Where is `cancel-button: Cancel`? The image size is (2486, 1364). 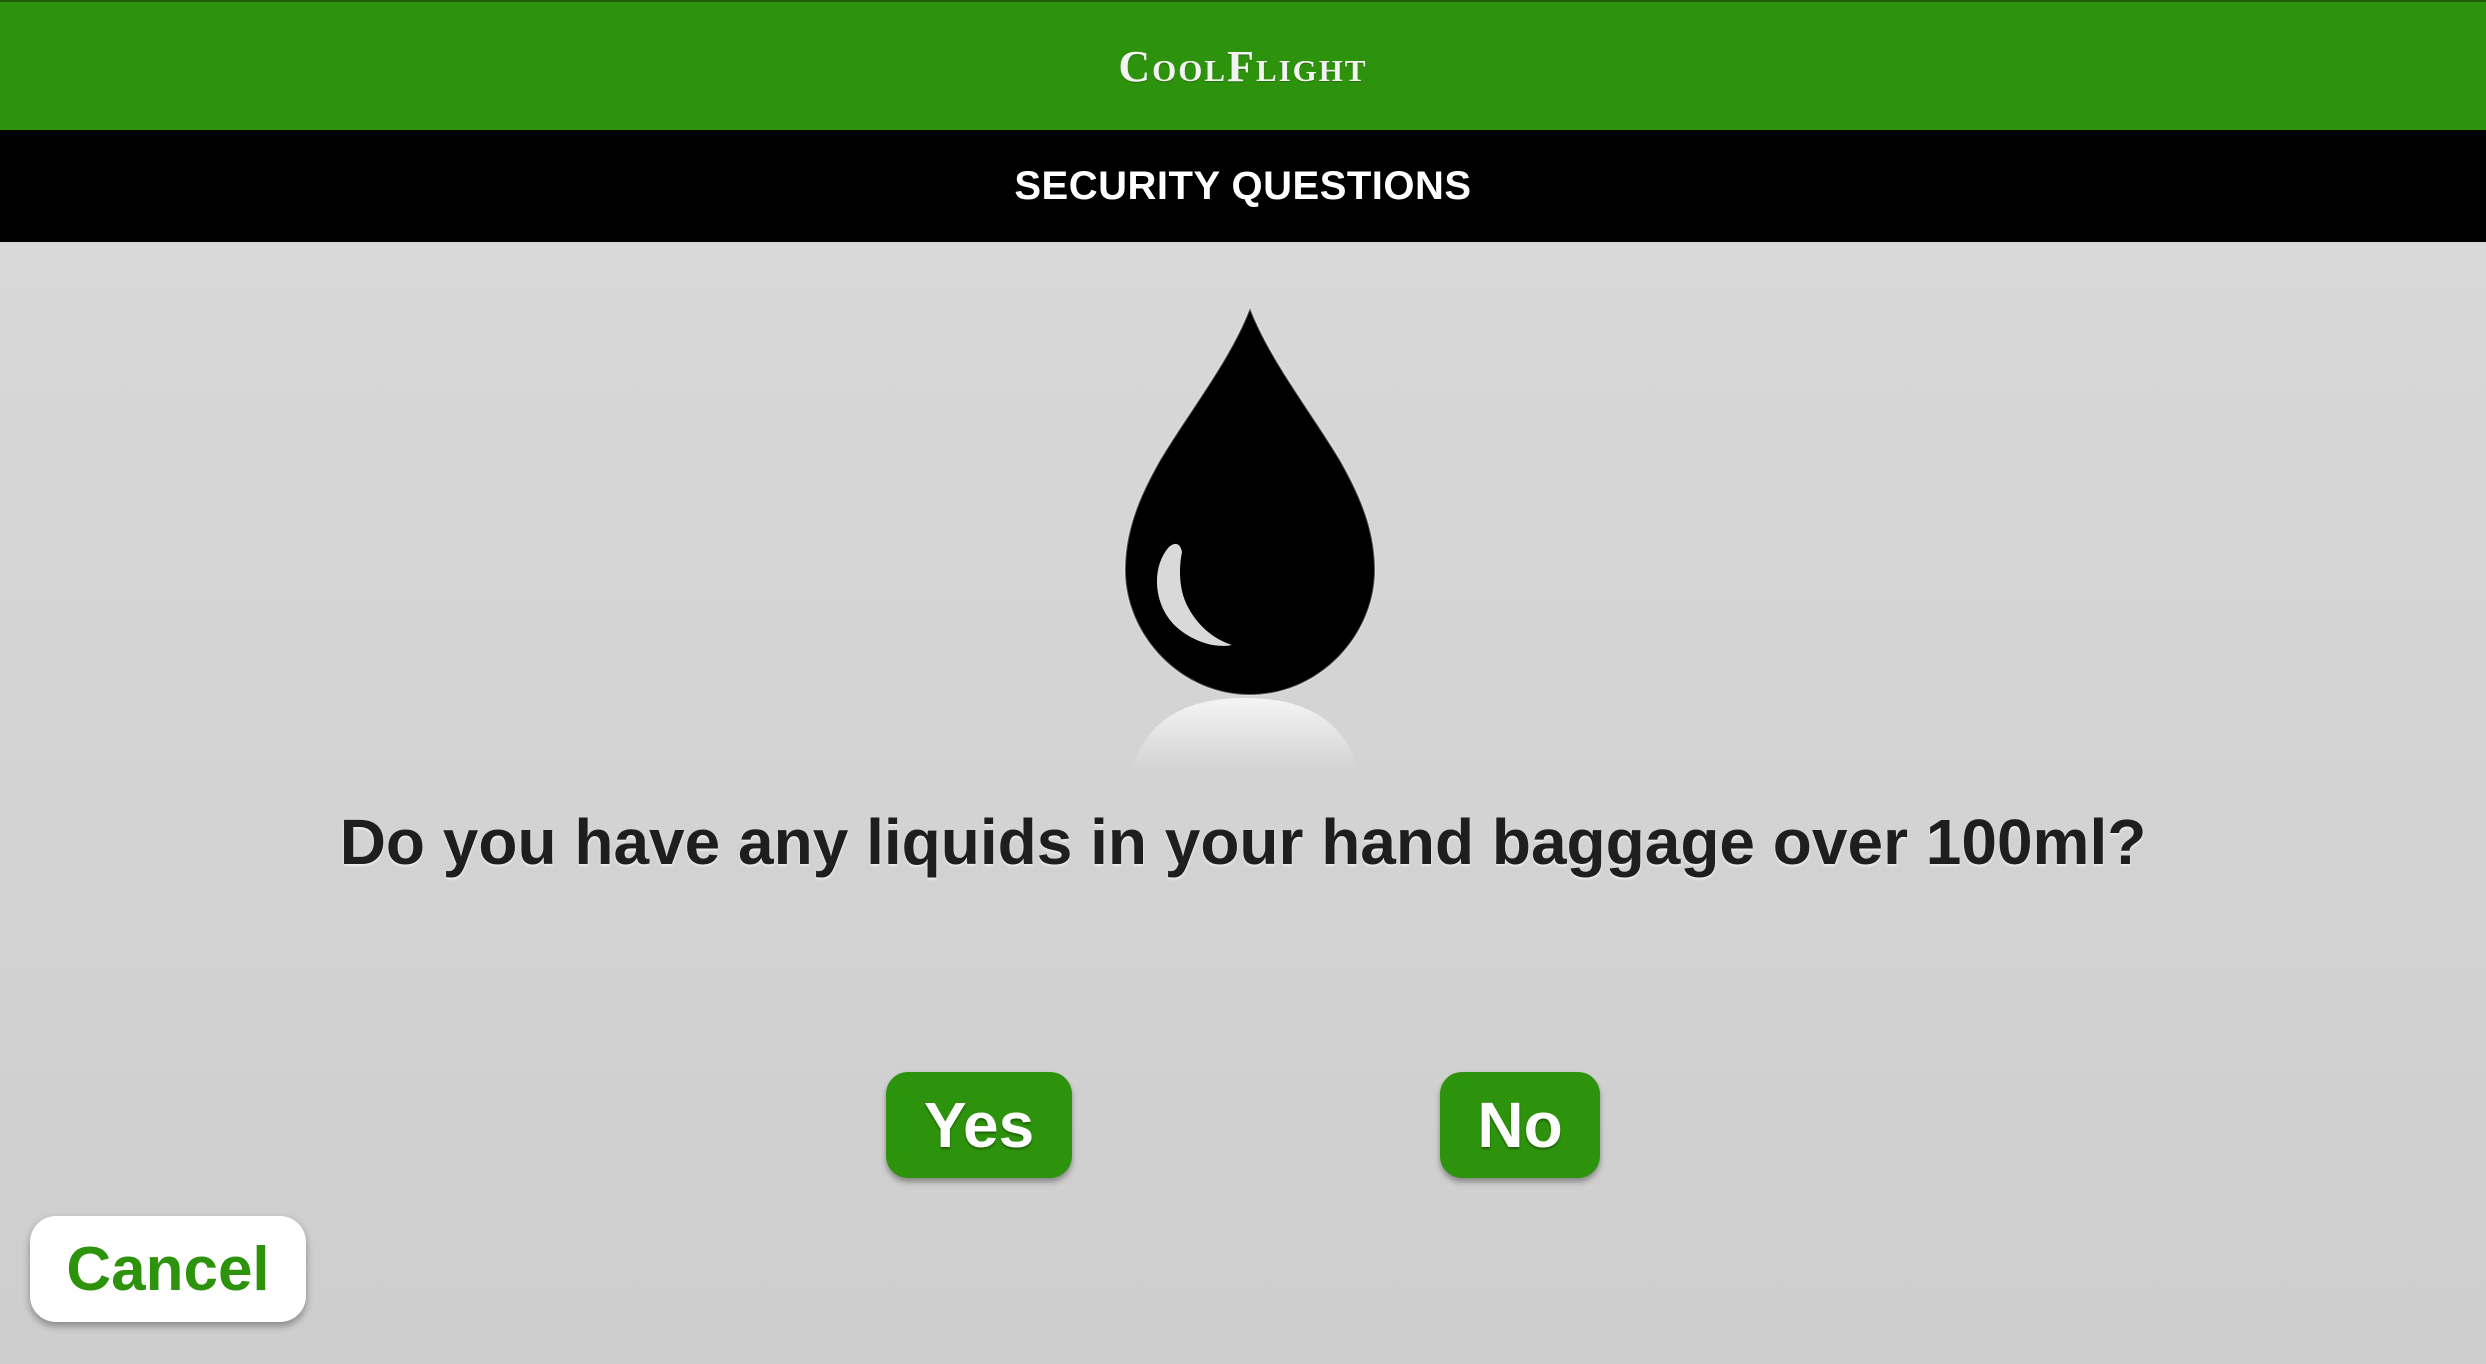 cancel-button: Cancel is located at coordinates (168, 1269).